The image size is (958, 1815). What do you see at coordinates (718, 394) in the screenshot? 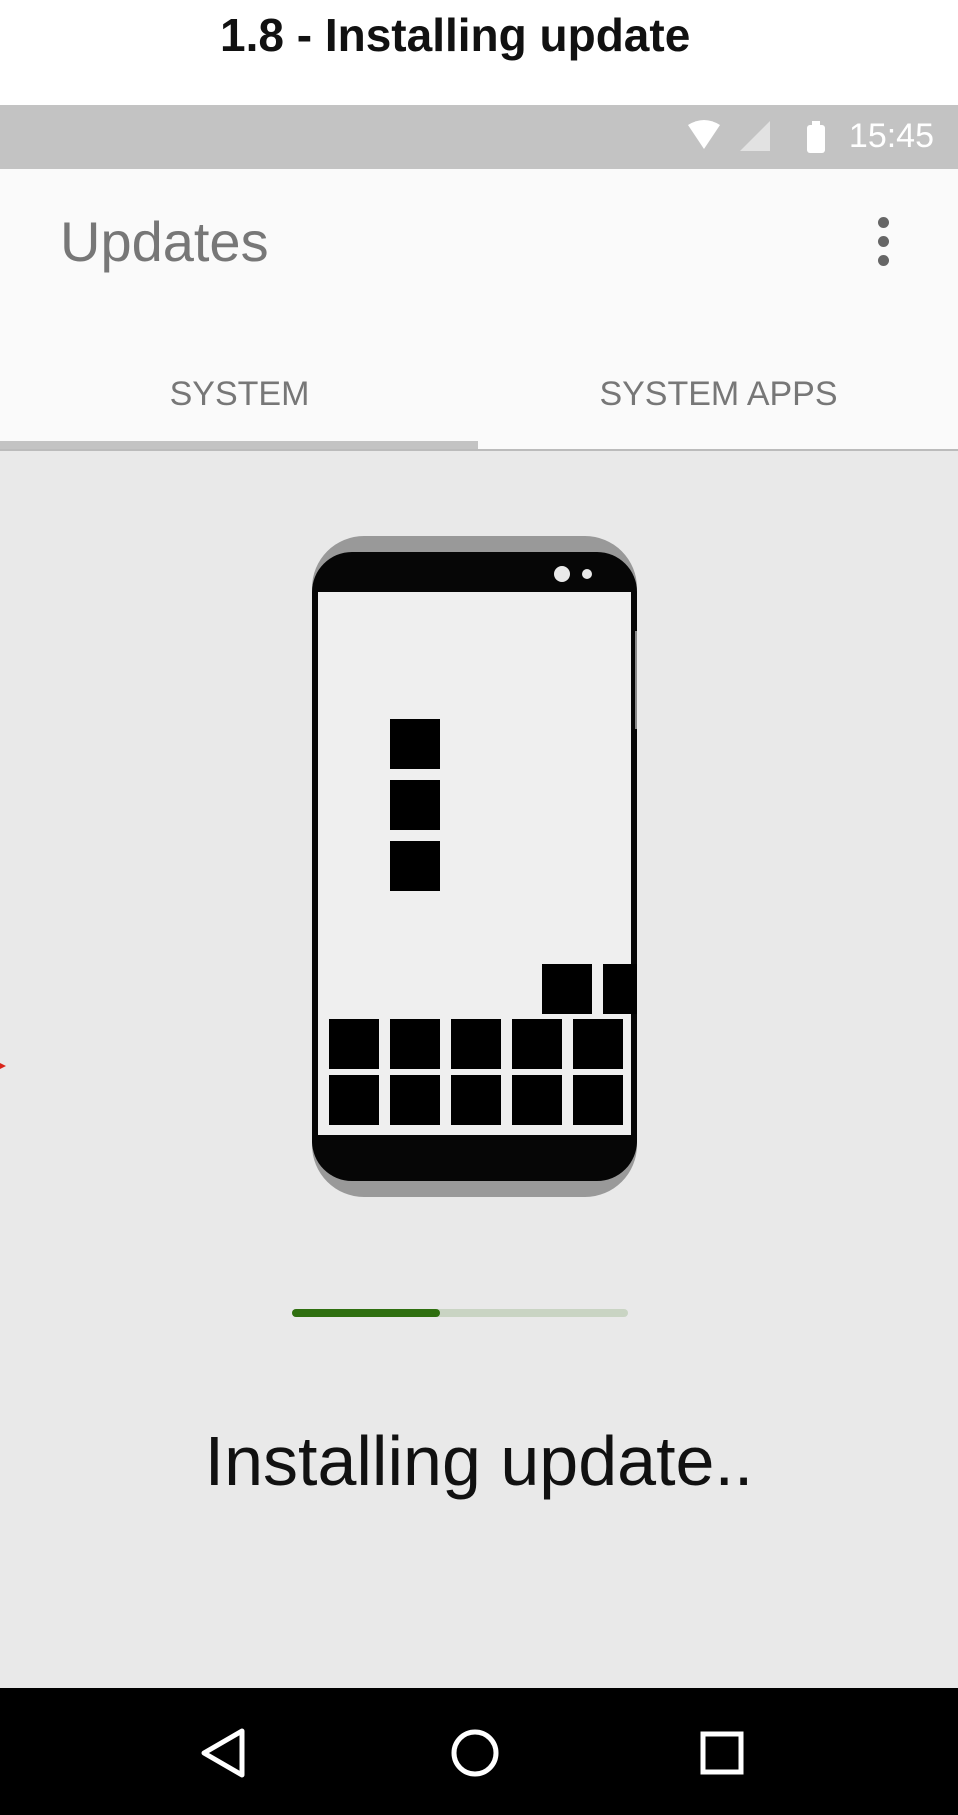
I see `tab-system-apps-label: SYSTEM APPS` at bounding box center [718, 394].